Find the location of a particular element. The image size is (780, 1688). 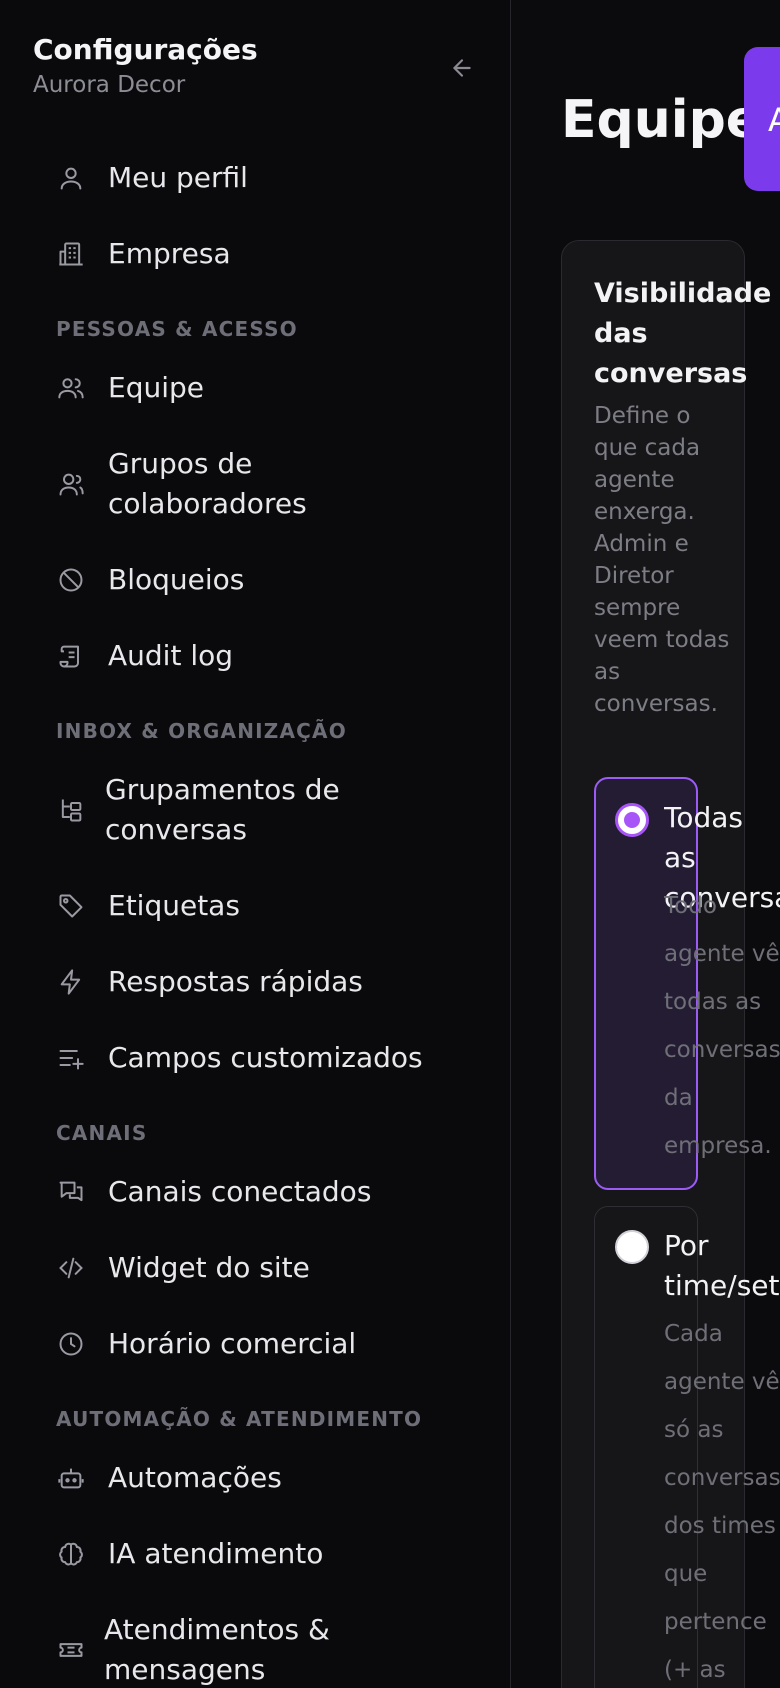

card-title: Visibilidade das conversas is located at coordinates (683, 333).